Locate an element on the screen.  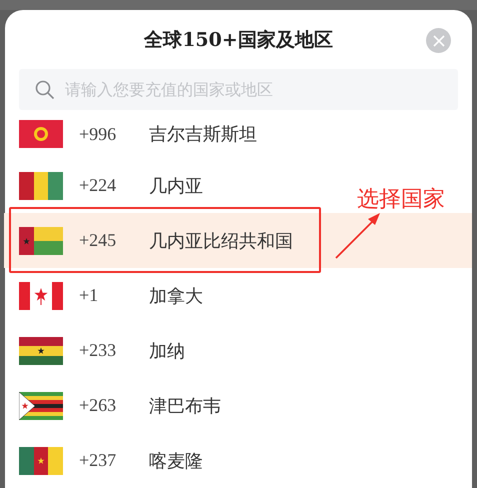
country-row: +263 津巴布韦 is located at coordinates (117, 405).